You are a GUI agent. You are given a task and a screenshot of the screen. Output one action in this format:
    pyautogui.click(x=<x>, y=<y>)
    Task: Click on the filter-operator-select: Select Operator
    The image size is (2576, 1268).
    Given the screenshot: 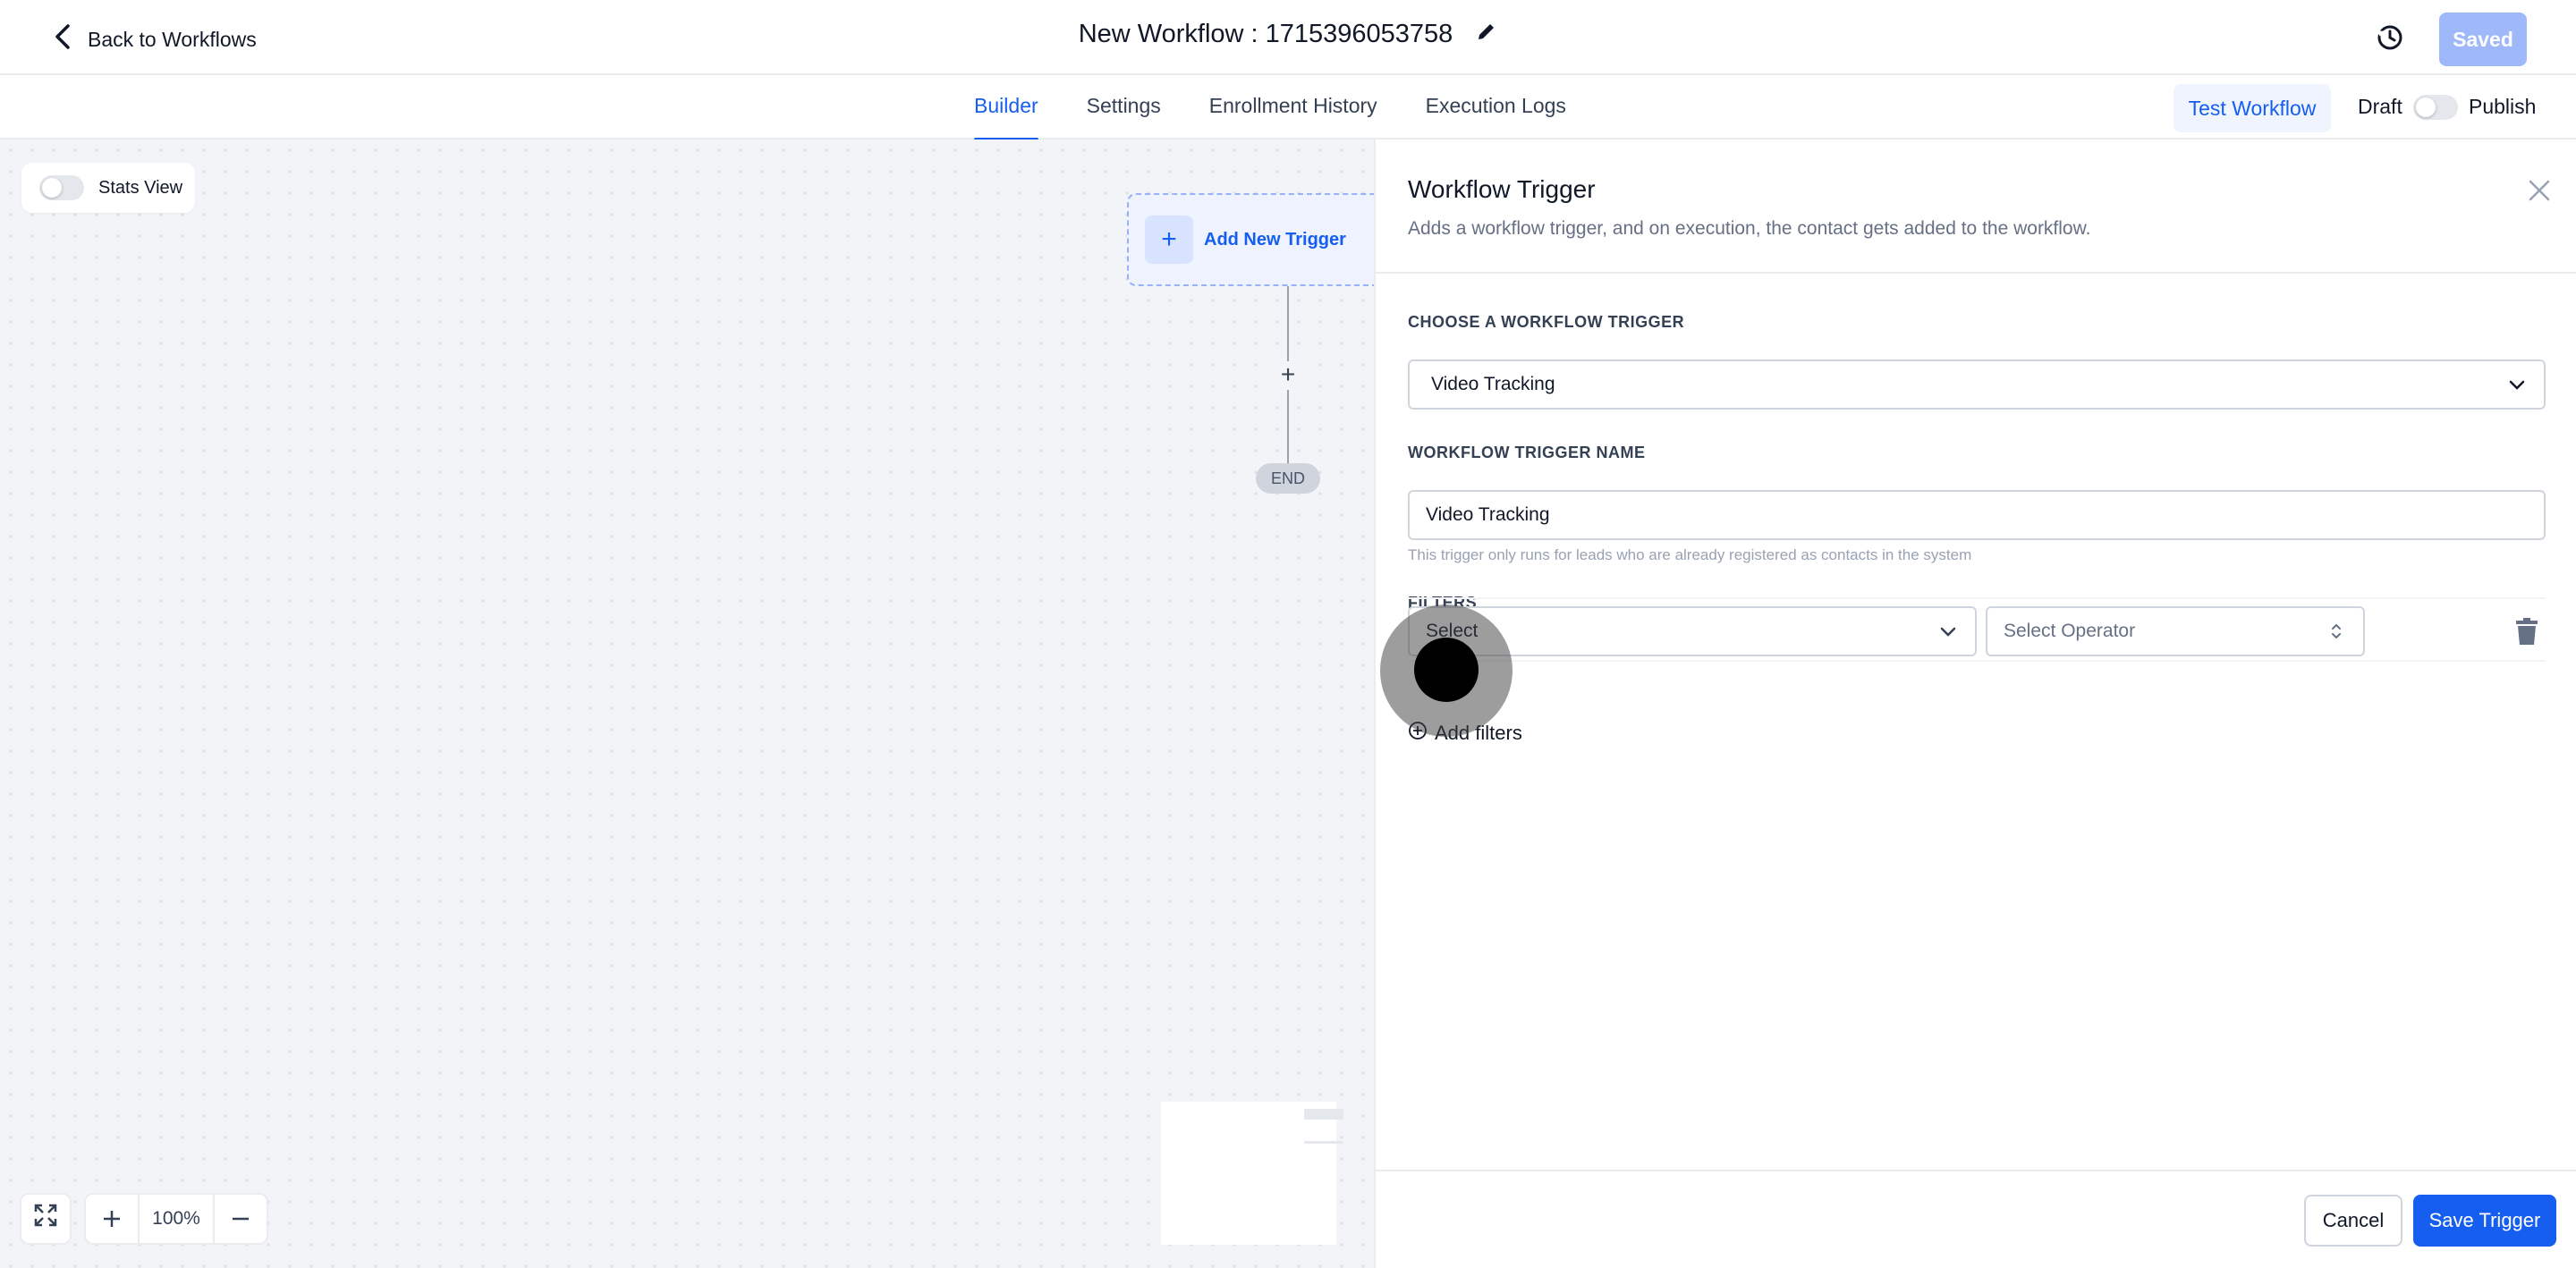 What is the action you would take?
    pyautogui.click(x=2175, y=631)
    